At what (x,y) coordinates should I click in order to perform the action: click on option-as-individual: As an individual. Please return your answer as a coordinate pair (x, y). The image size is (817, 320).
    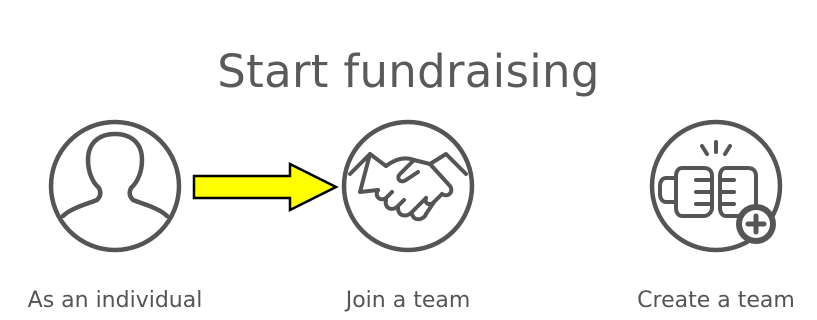
    Looking at the image, I should click on (115, 218).